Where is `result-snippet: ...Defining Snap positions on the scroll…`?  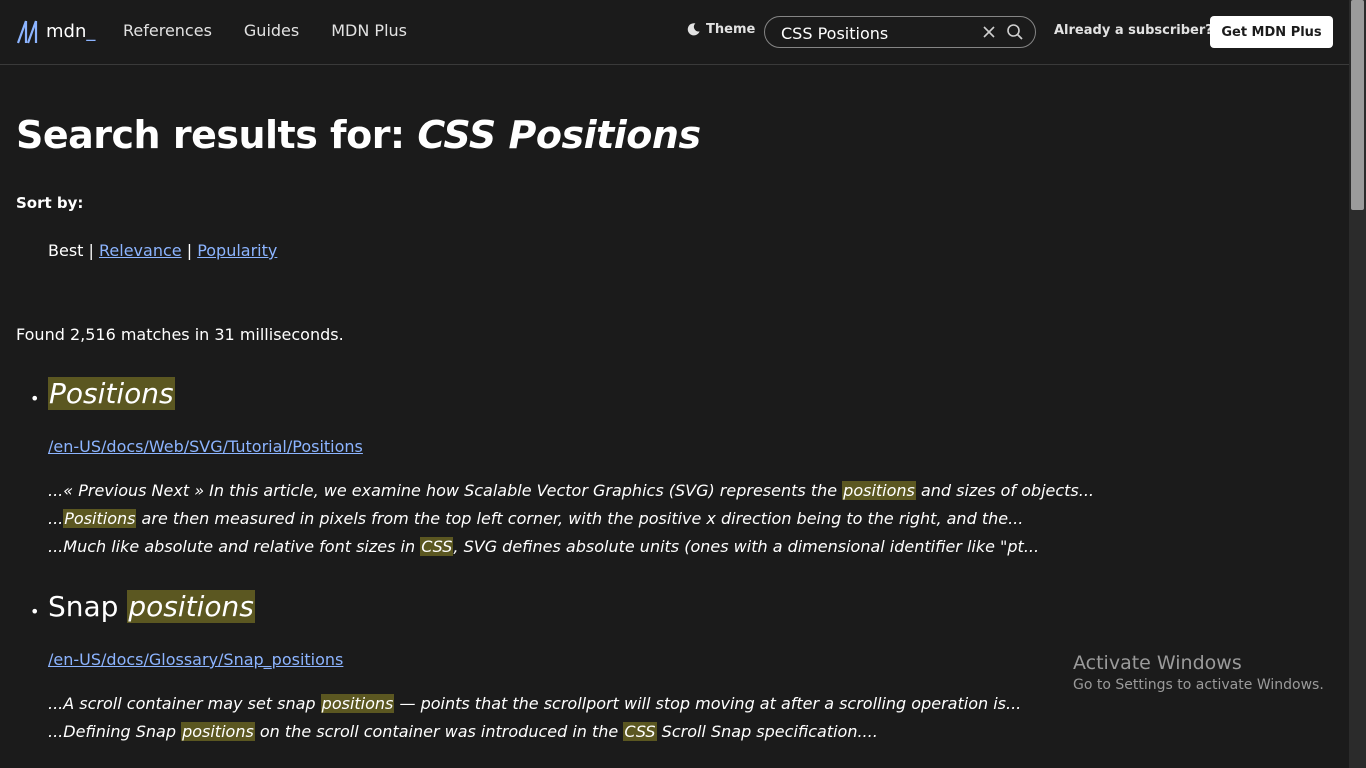
result-snippet: ...Defining Snap positions on the scroll… is located at coordinates (463, 731).